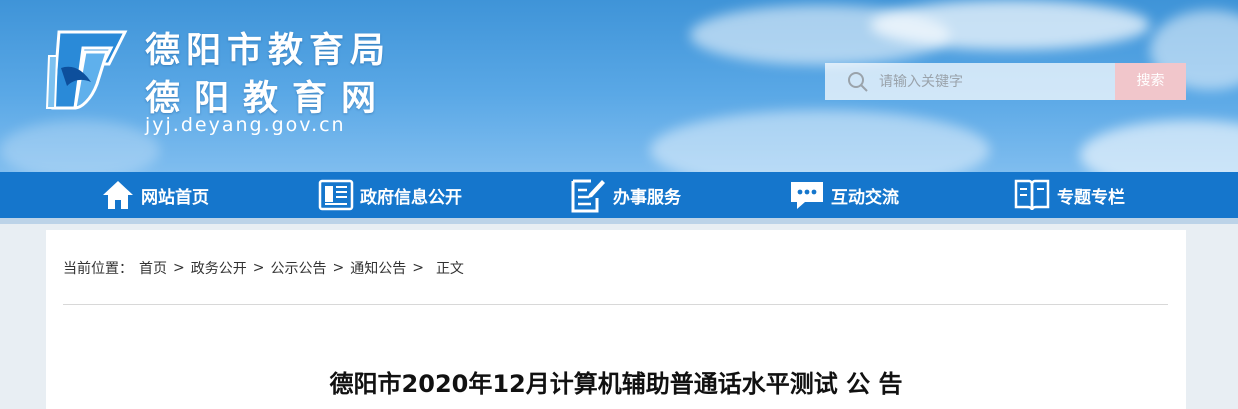 The image size is (1238, 409). What do you see at coordinates (336, 195) in the screenshot?
I see `newspaper-icon` at bounding box center [336, 195].